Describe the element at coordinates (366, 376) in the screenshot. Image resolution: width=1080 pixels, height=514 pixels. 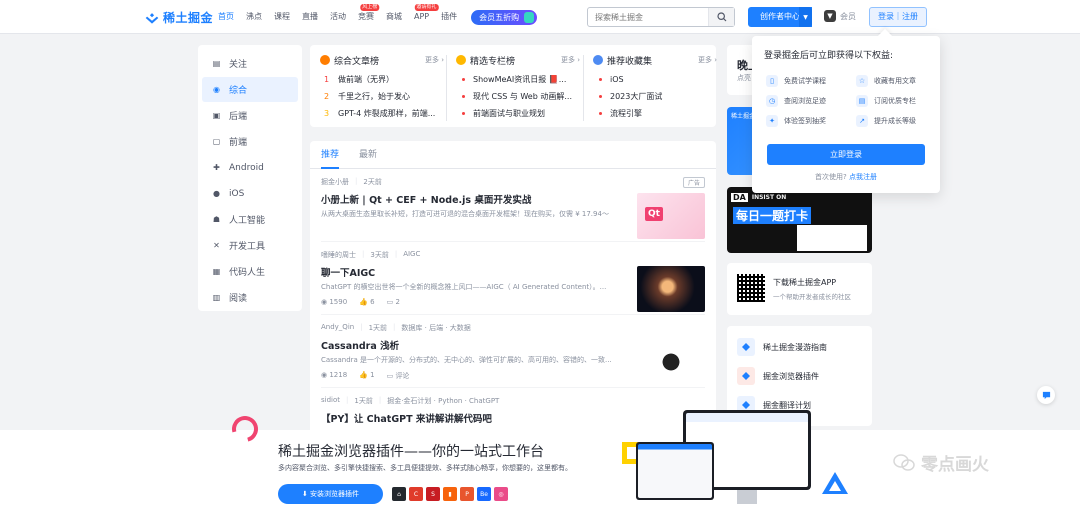
I see `like-button: 👍 1` at that location.